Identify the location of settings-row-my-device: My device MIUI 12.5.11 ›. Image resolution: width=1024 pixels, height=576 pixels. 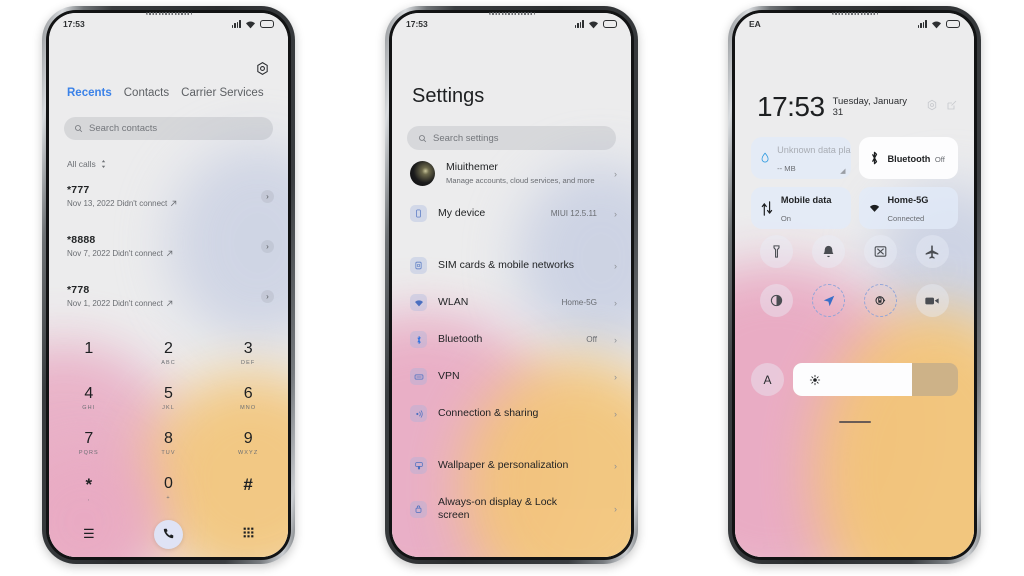
(511, 213).